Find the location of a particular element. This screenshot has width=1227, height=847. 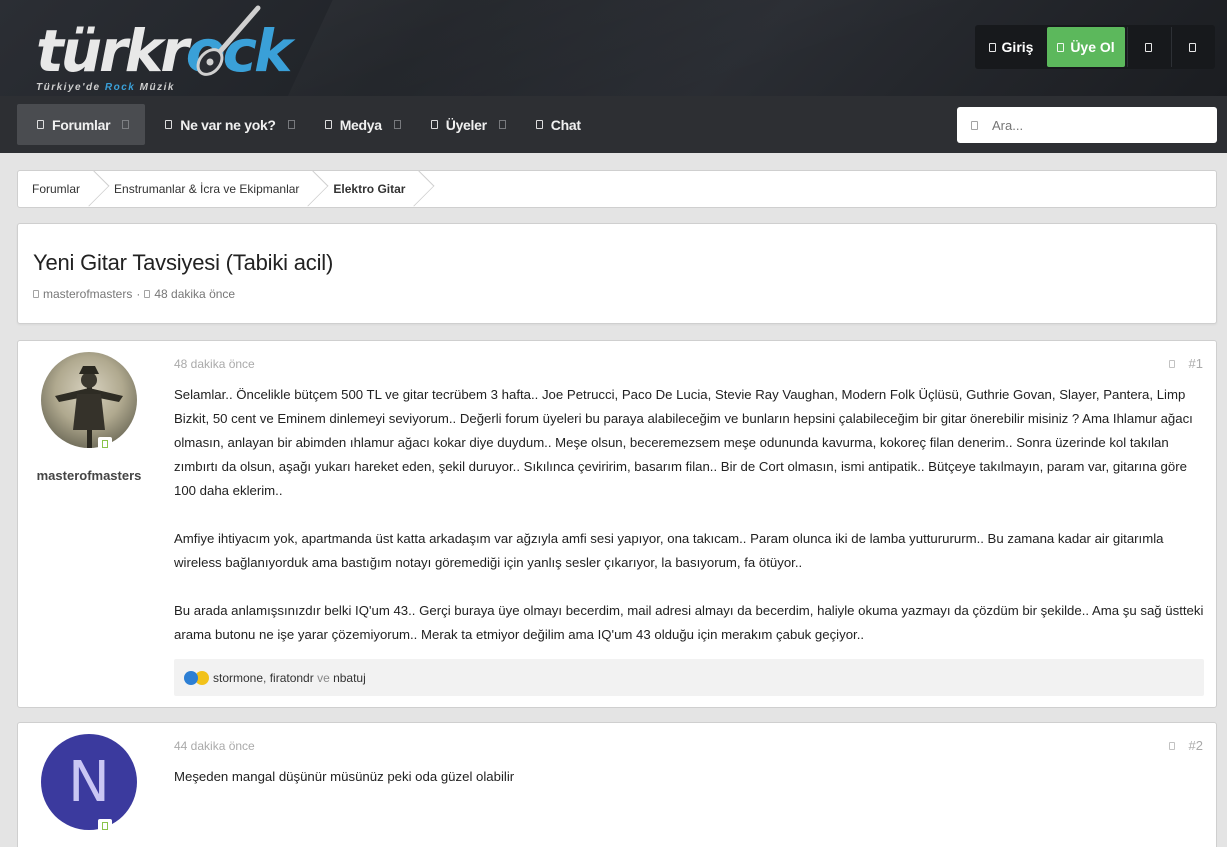

nav-item-chat: Chat is located at coordinates (548, 124).